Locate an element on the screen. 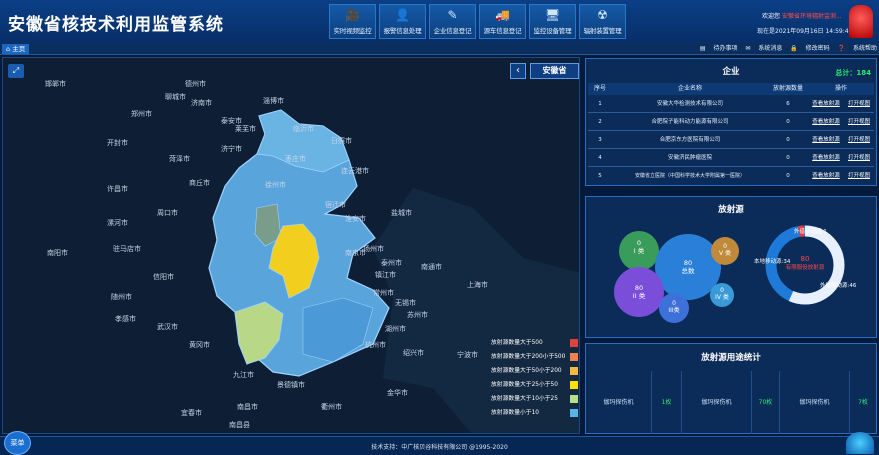 The width and height of the screenshot is (879, 455). legend-label: 放射源数量大于50小于200 is located at coordinates (526, 371).